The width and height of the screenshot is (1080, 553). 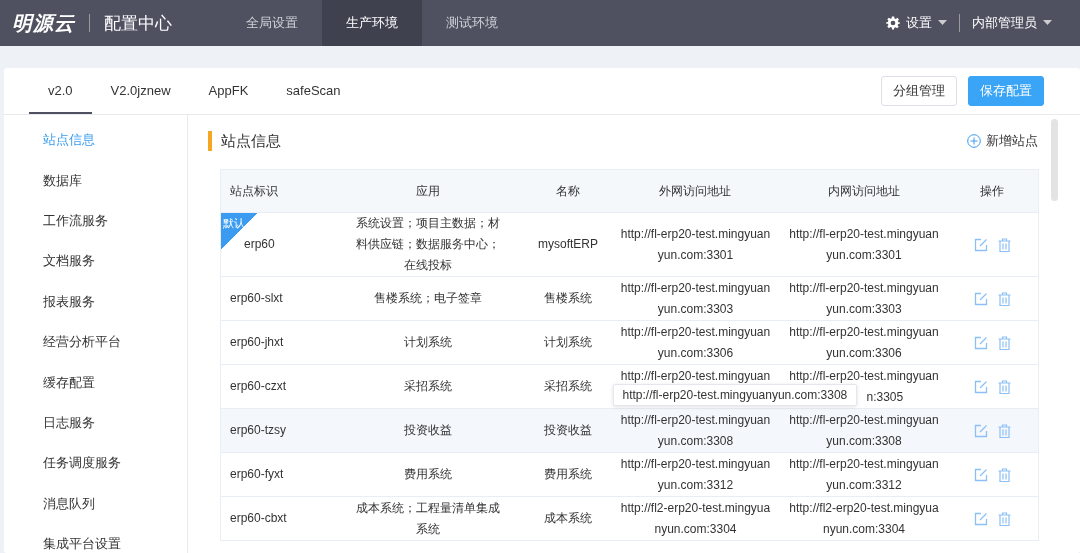 I want to click on group-button: 分组管理, so click(x=919, y=91).